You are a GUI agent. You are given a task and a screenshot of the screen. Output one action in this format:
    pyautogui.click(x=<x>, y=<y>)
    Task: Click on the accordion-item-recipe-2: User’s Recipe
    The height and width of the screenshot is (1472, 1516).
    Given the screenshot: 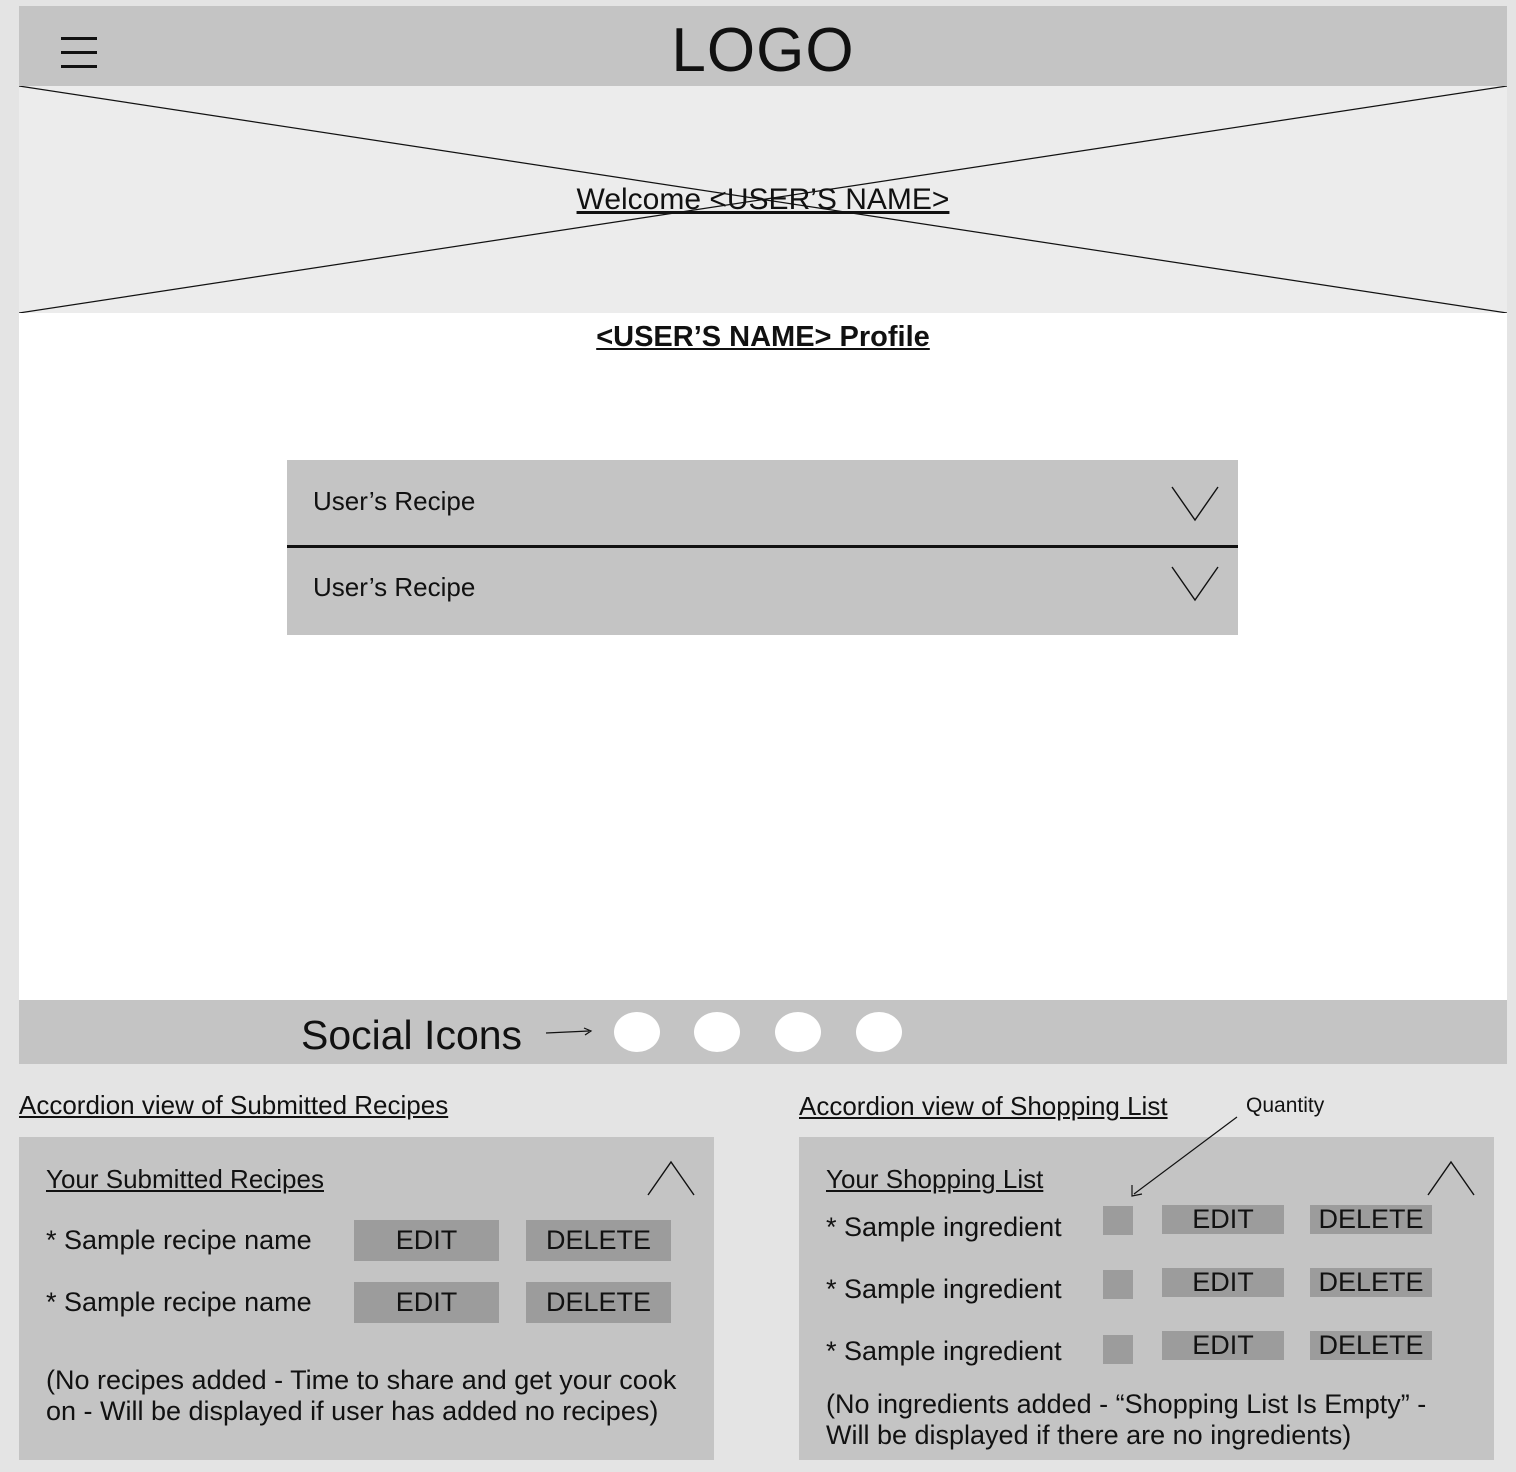 What is the action you would take?
    pyautogui.click(x=762, y=591)
    